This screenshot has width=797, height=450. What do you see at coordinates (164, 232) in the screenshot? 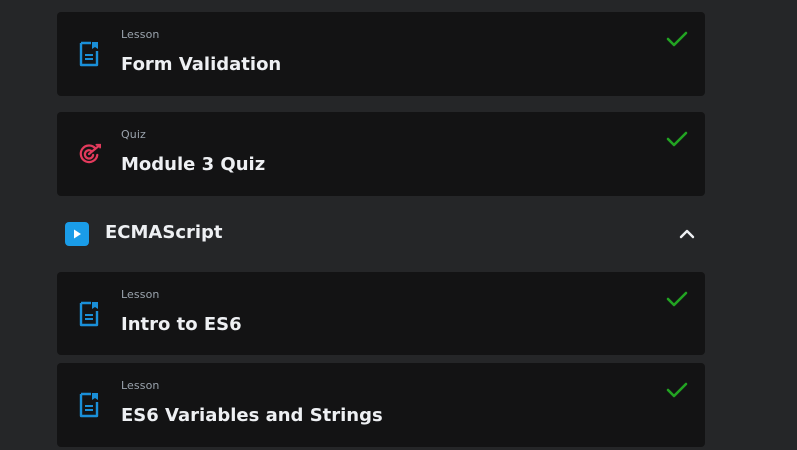
I see `section-title: ECMAScript` at bounding box center [164, 232].